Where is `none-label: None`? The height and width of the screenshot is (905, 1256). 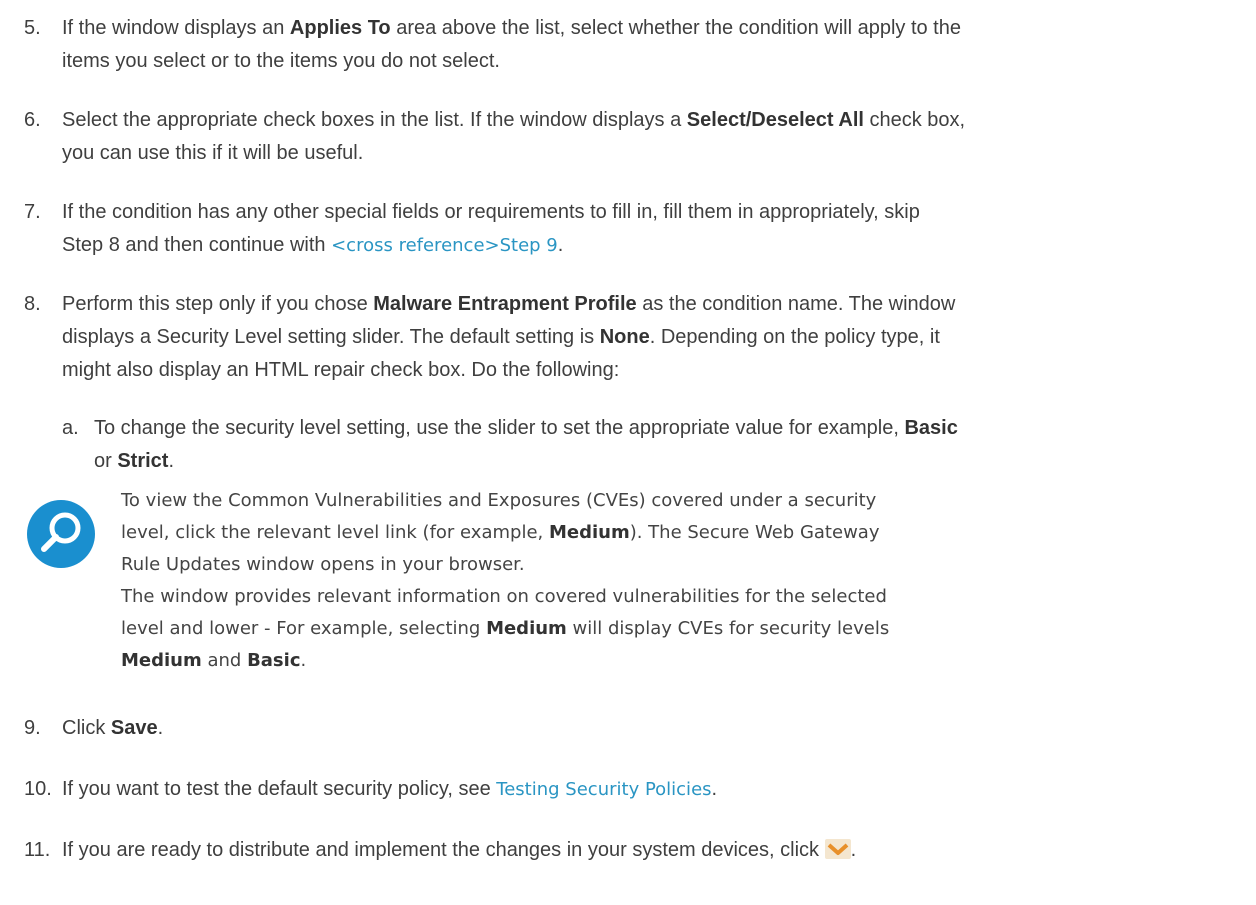
none-label: None is located at coordinates (624, 337).